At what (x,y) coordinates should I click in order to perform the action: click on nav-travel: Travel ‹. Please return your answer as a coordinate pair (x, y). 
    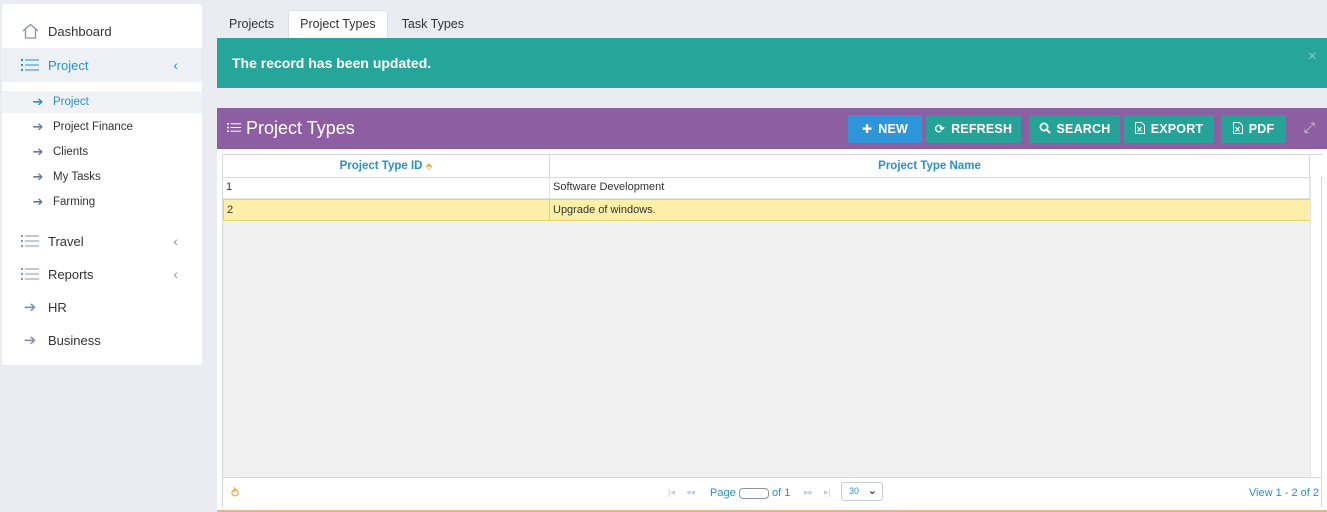
    Looking at the image, I should click on (102, 241).